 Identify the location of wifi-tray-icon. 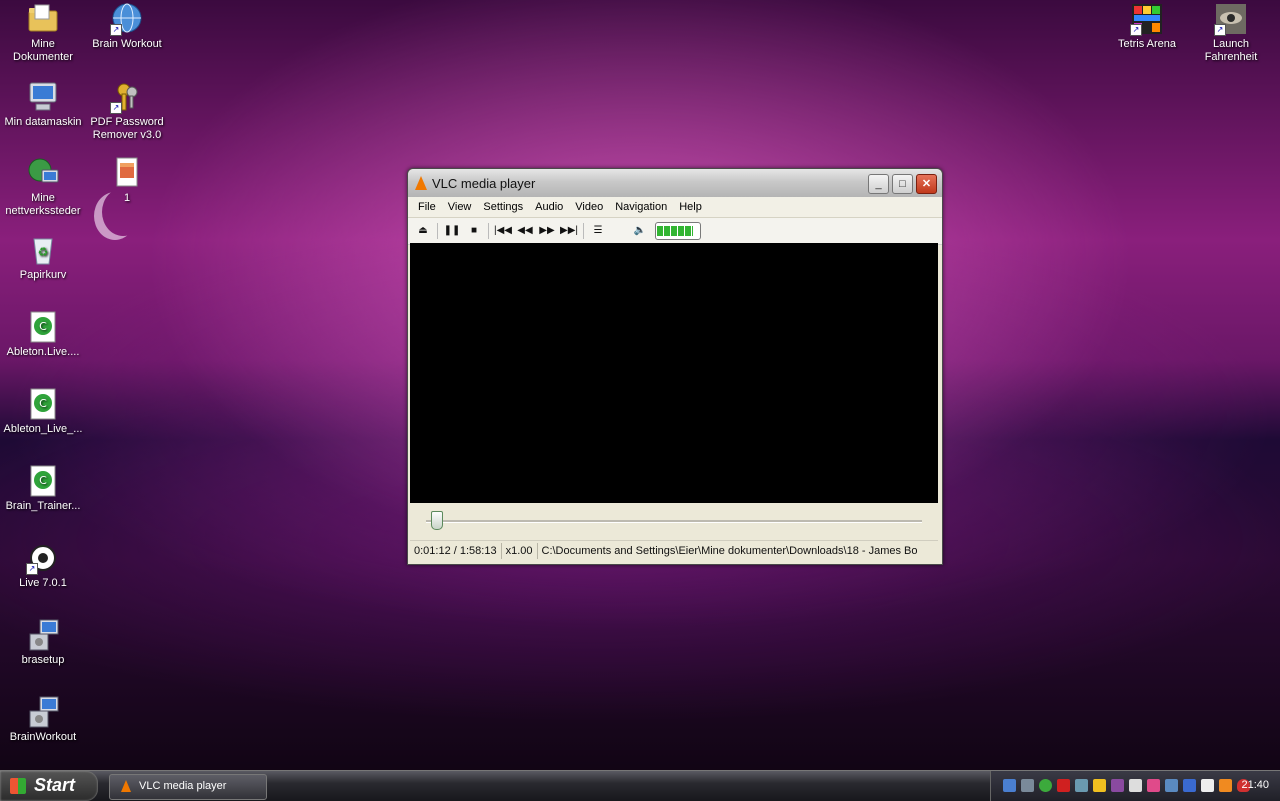
(1207, 785).